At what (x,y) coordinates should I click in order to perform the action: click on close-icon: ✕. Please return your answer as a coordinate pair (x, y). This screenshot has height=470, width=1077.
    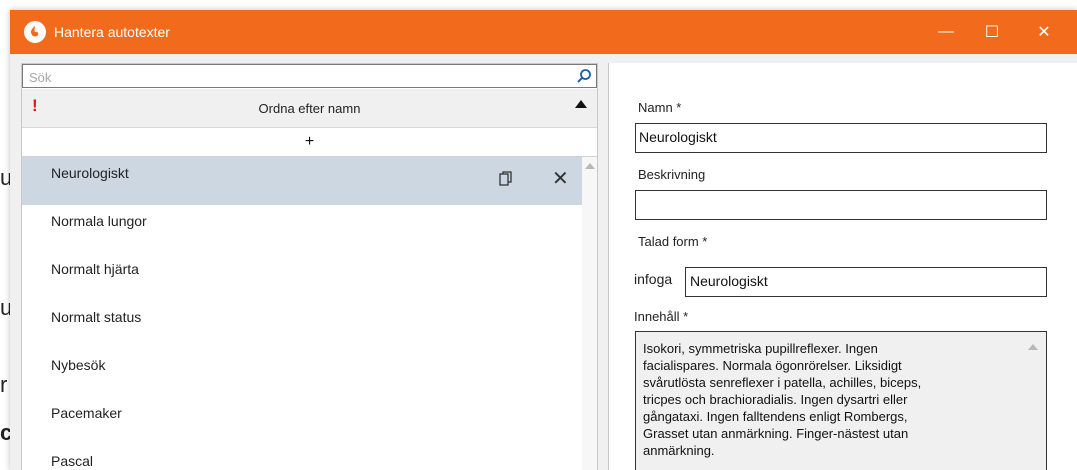
    Looking at the image, I should click on (1044, 32).